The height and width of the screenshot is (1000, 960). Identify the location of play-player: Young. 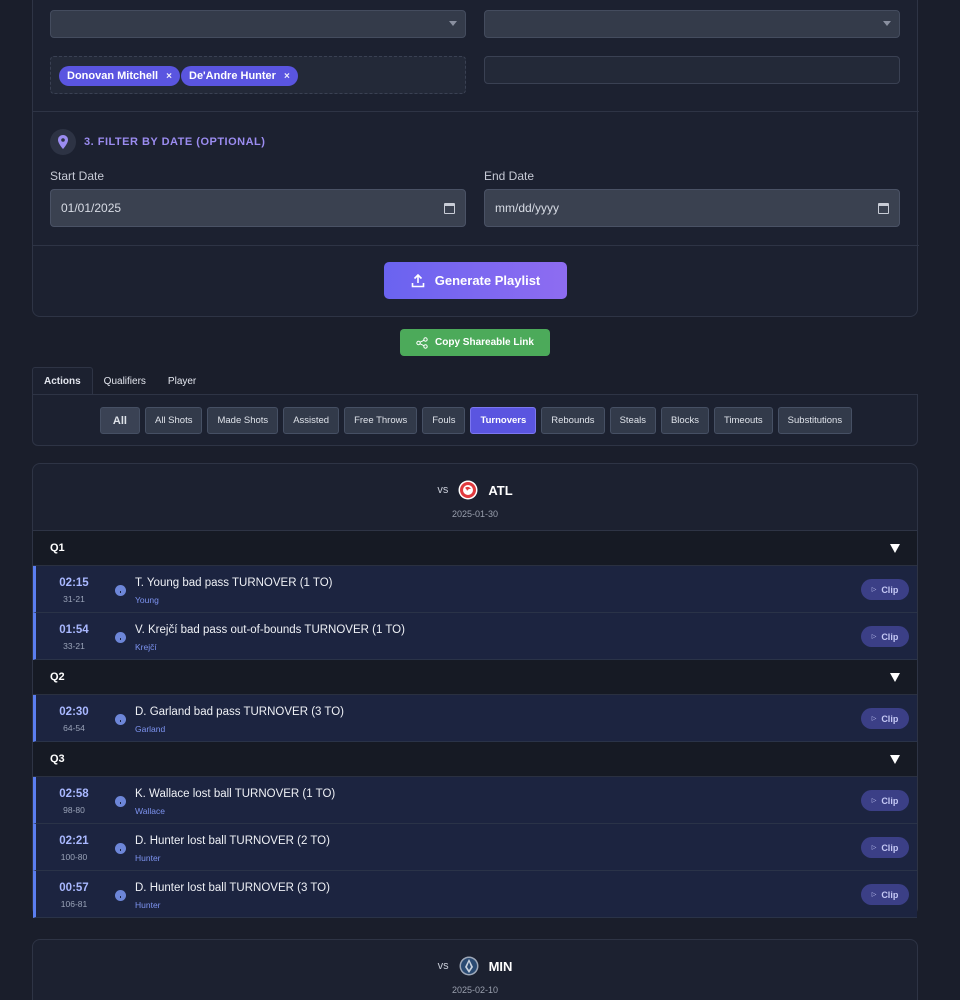
(147, 600).